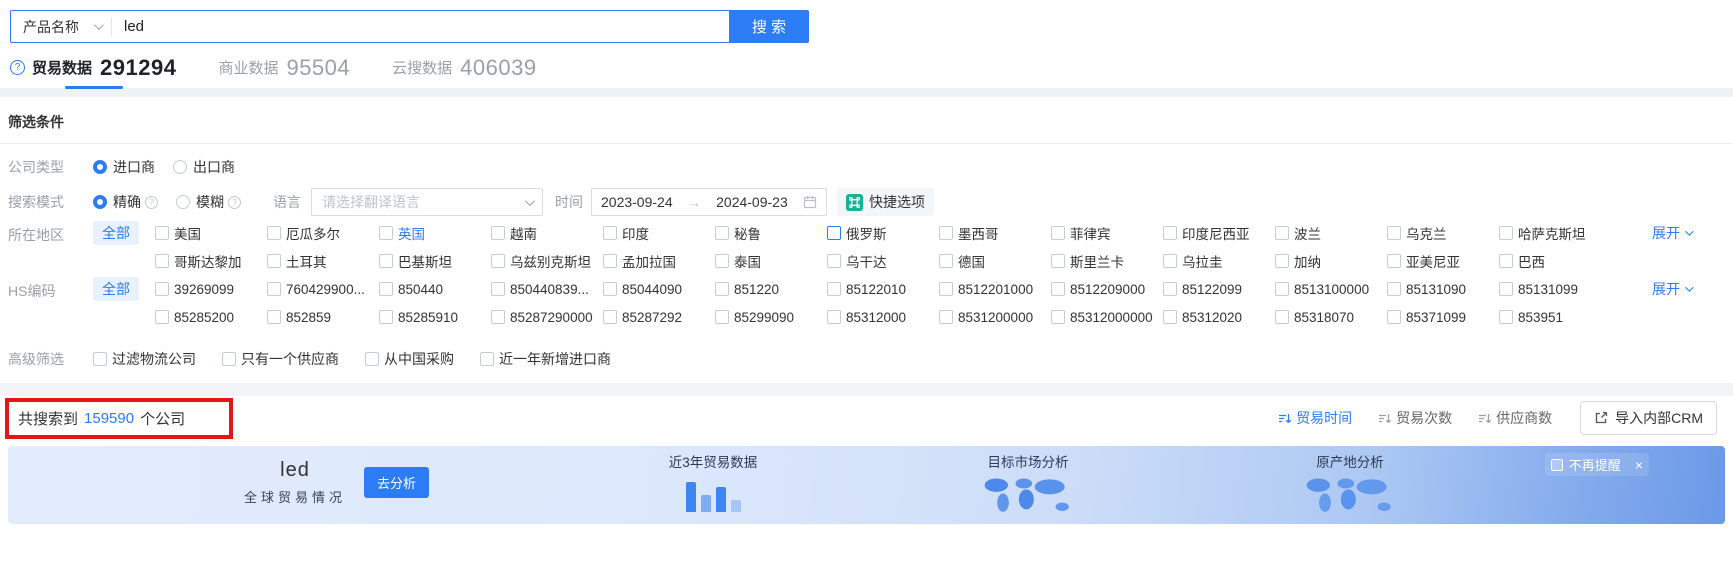 The height and width of the screenshot is (570, 1733). What do you see at coordinates (323, 317) in the screenshot?
I see `hs-checkbox: 852859` at bounding box center [323, 317].